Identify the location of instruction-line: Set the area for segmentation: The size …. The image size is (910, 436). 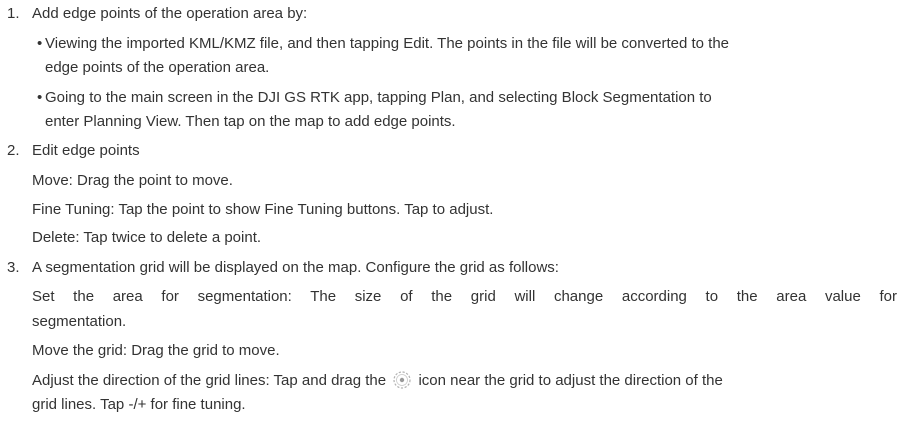
(464, 296).